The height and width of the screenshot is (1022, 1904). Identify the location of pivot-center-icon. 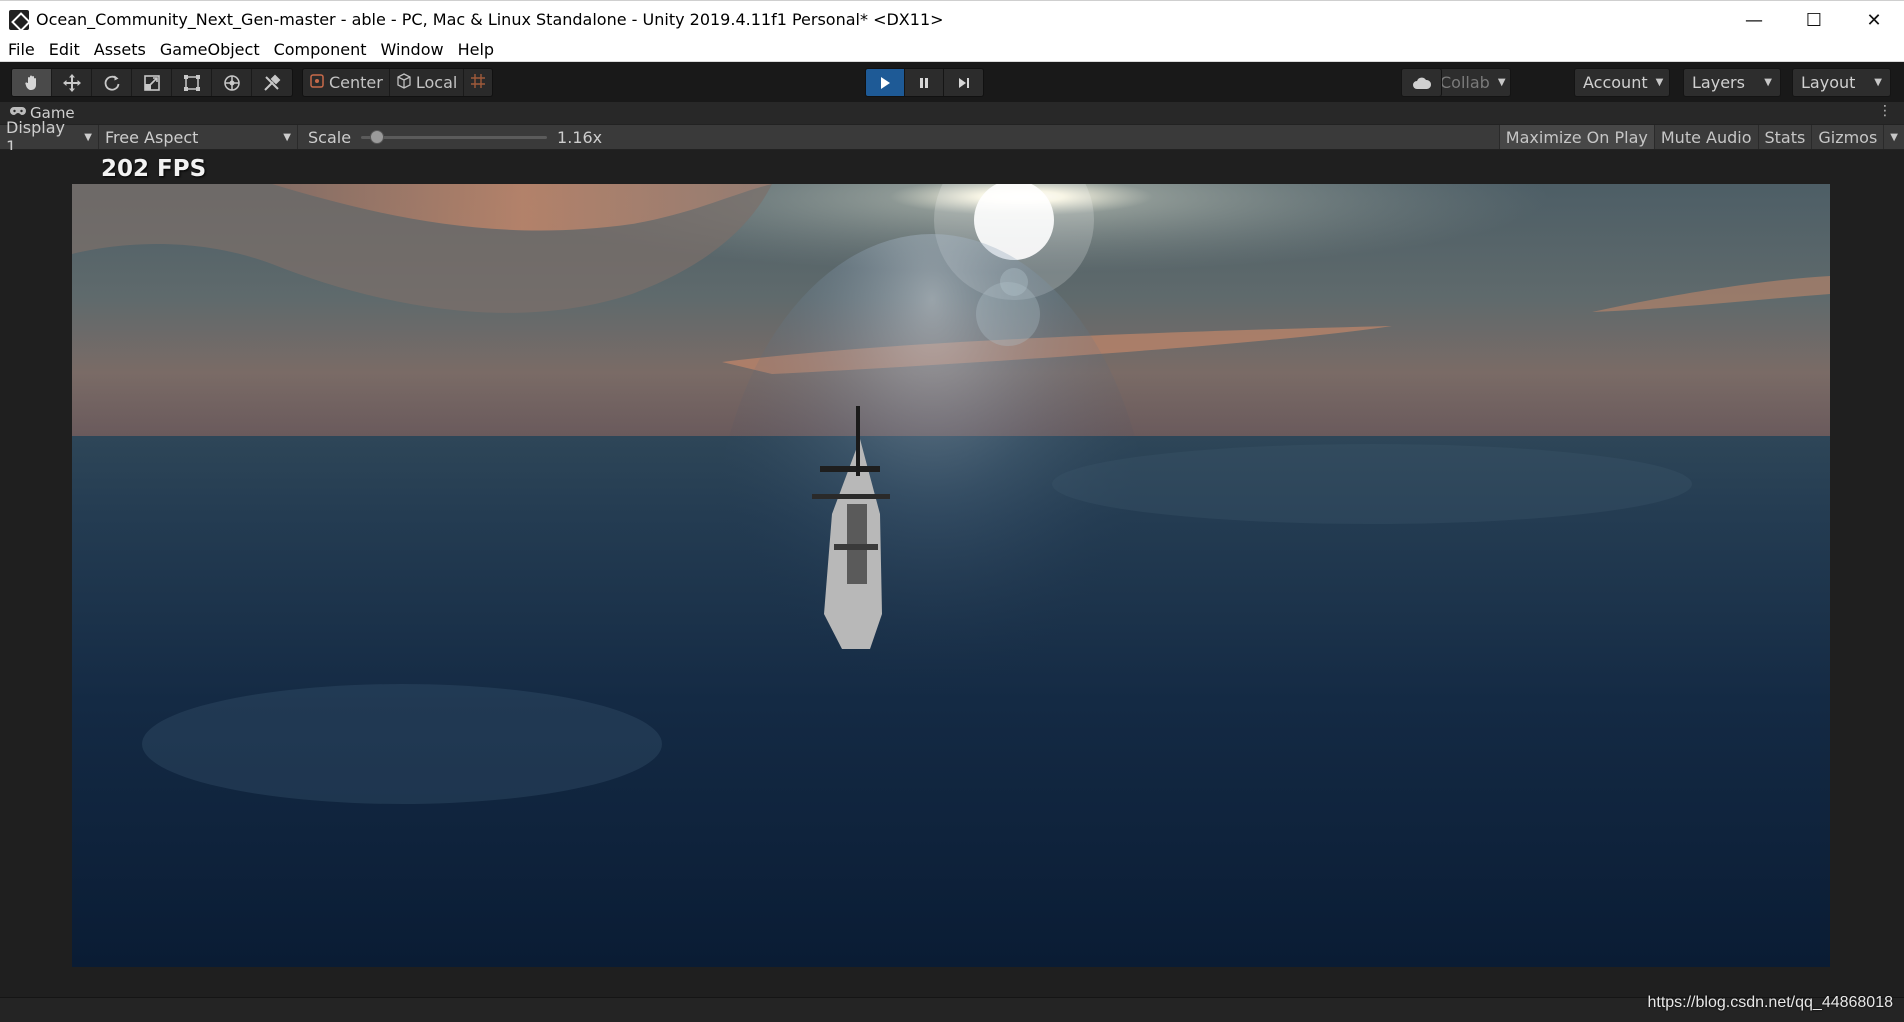
(317, 83).